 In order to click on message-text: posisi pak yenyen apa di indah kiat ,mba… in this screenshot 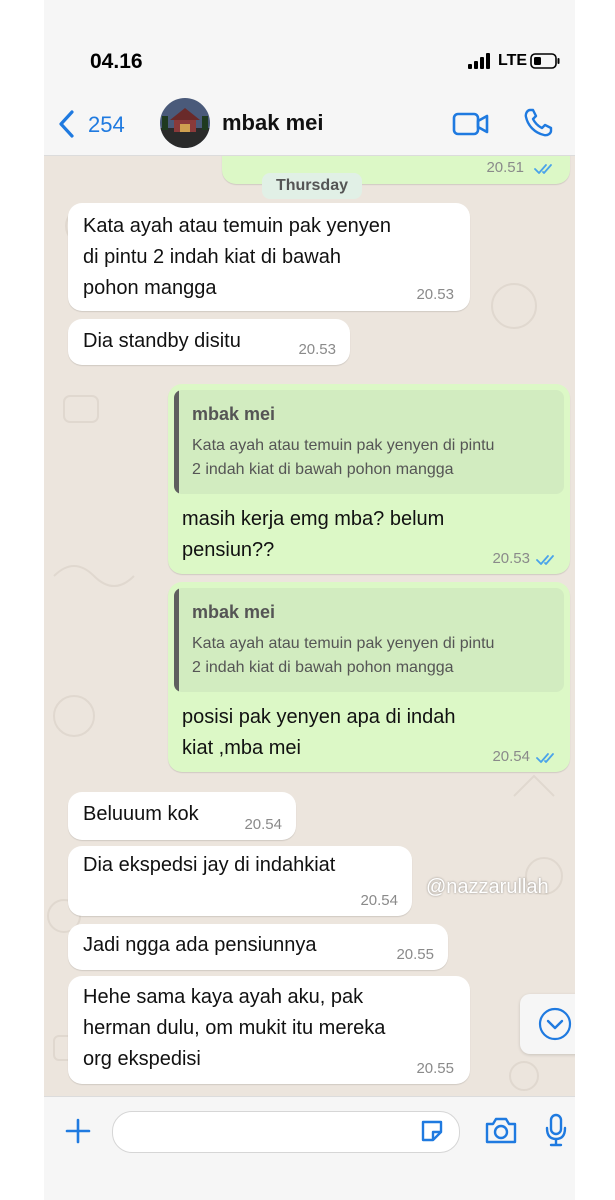, I will do `click(319, 732)`.